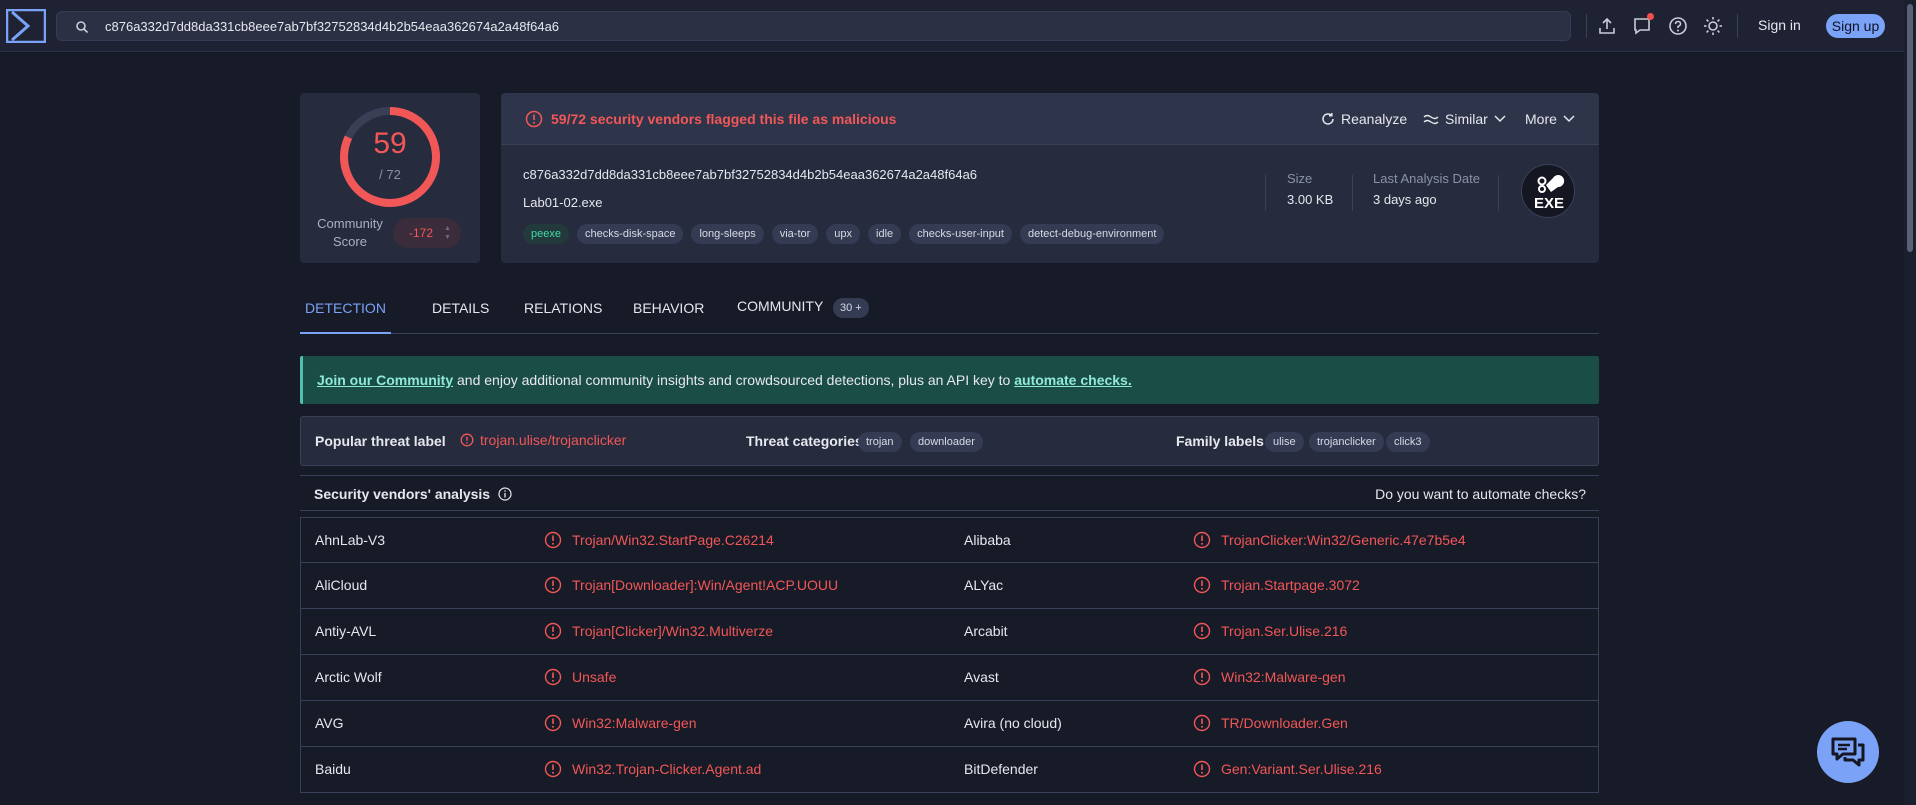 This screenshot has height=805, width=1916. Describe the element at coordinates (345, 317) in the screenshot. I see `tab-detection: DETECTION` at that location.